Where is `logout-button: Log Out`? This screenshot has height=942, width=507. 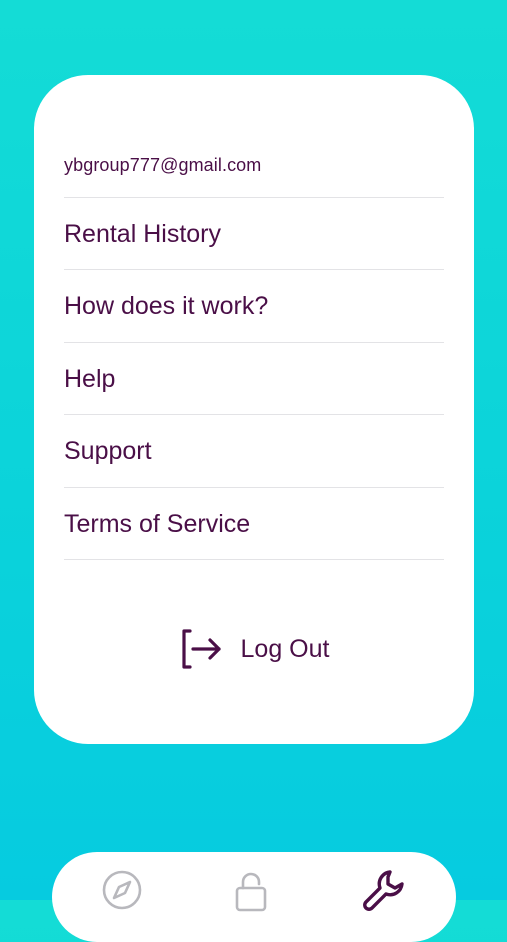 logout-button: Log Out is located at coordinates (254, 649).